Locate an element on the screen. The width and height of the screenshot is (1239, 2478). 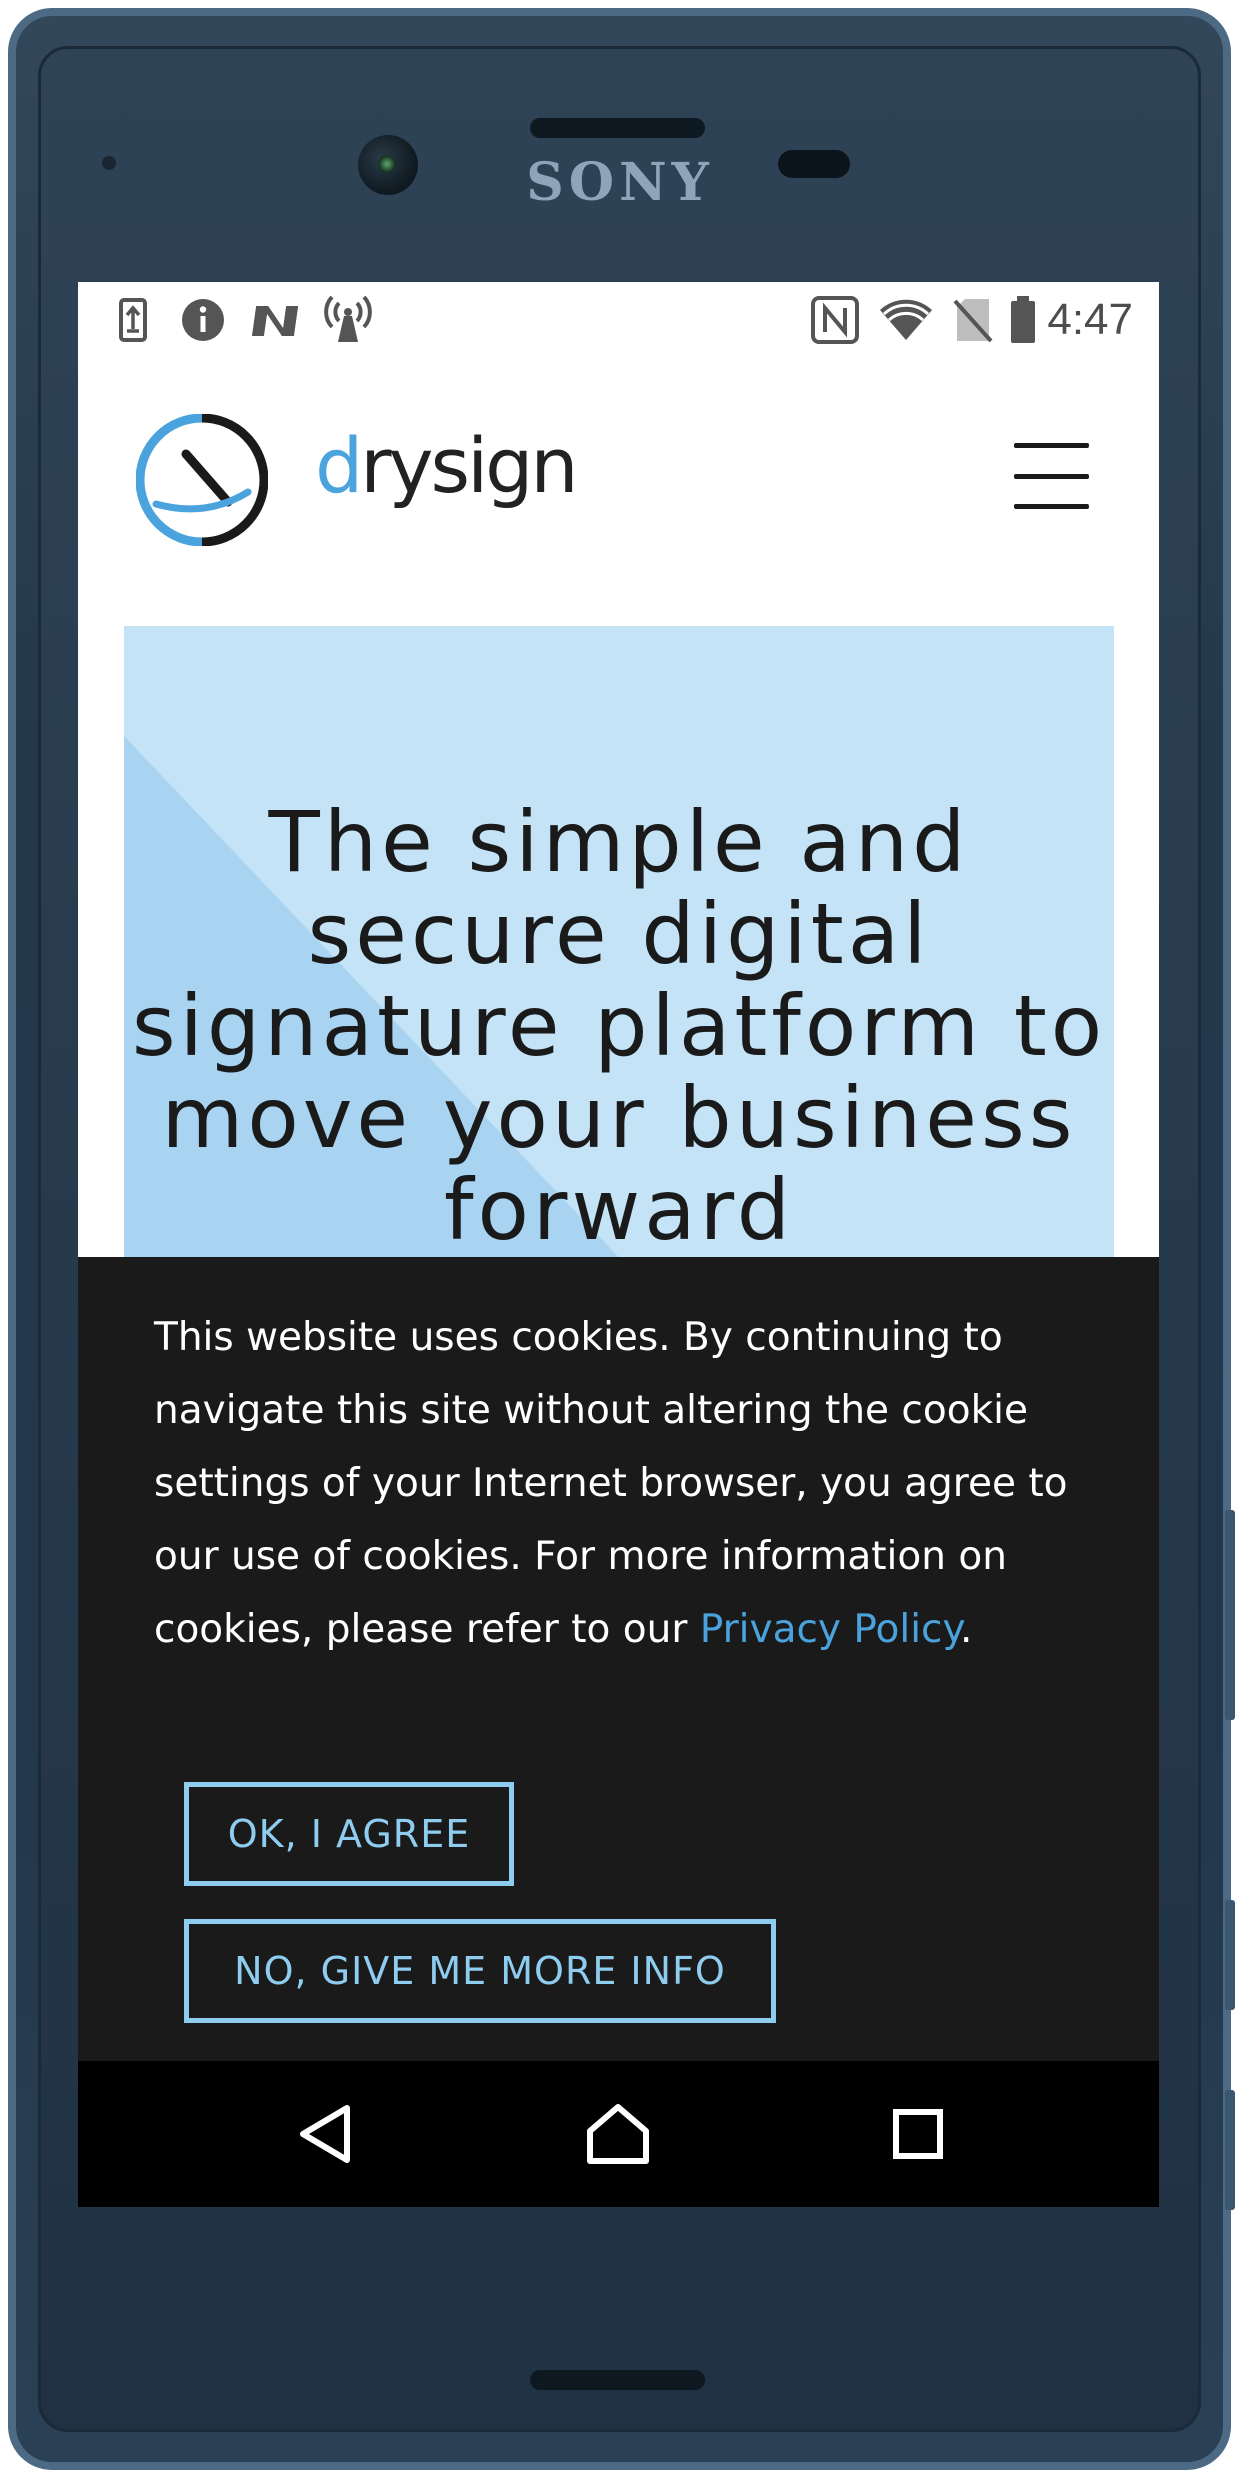
bottom-speaker is located at coordinates (617, 2380).